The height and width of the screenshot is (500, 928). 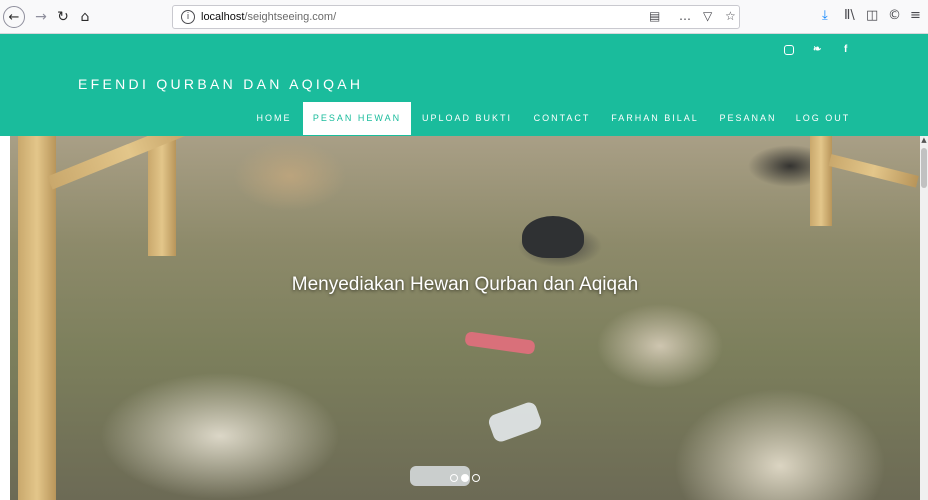 I want to click on nav-pesan-hewan: PESAN HEWAN, so click(x=357, y=118).